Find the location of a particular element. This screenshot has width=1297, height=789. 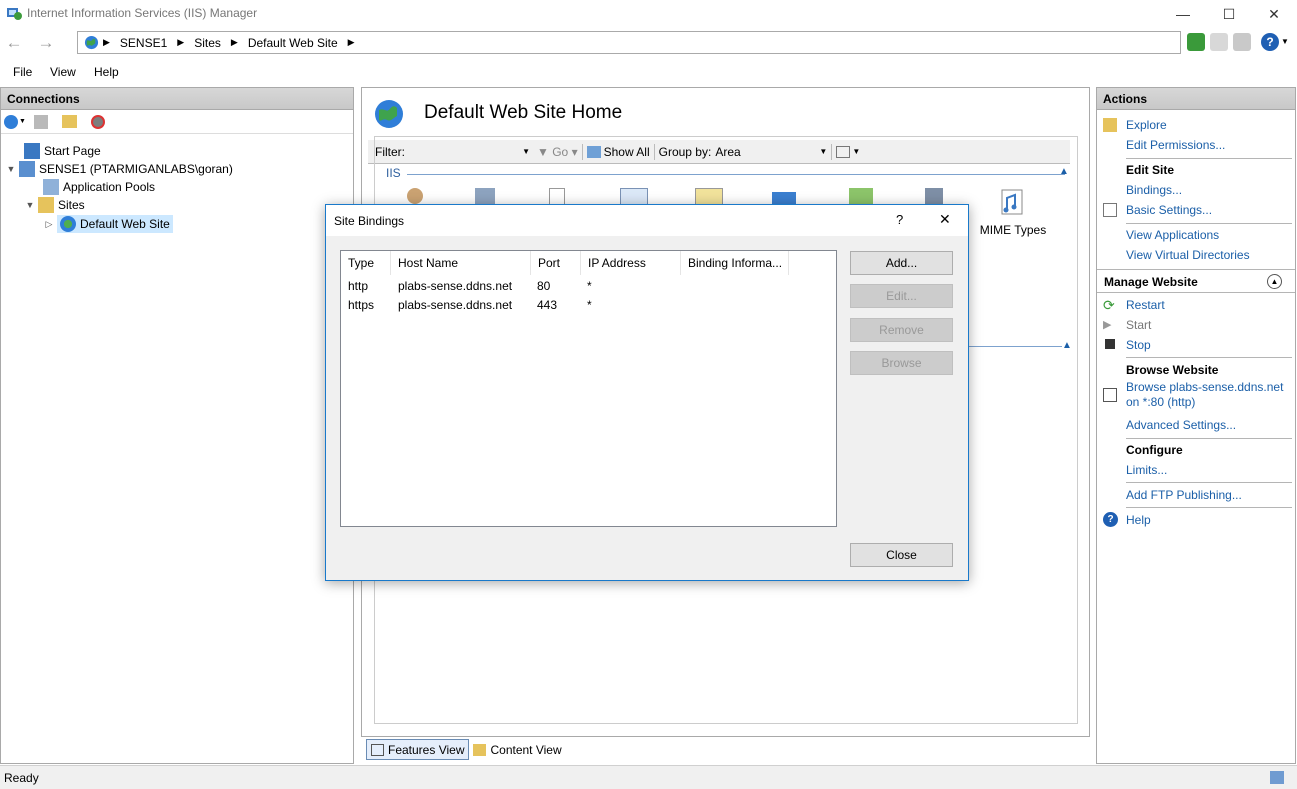

view-mode-icon is located at coordinates (843, 151).